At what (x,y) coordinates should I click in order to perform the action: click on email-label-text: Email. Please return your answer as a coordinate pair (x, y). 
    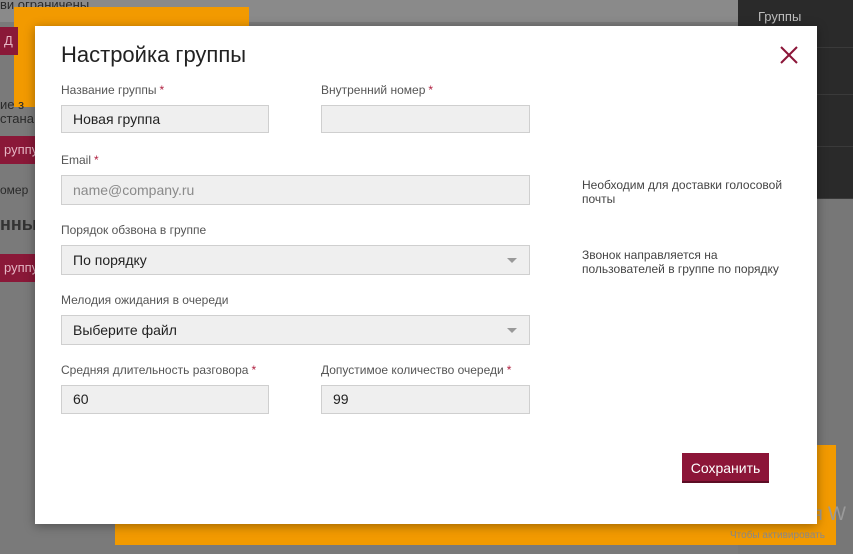
    Looking at the image, I should click on (76, 160).